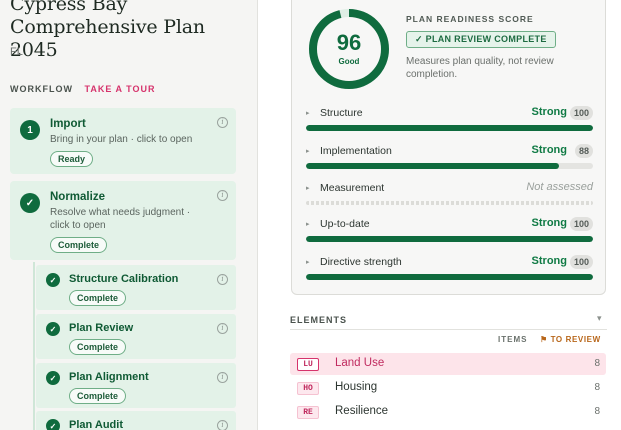 The image size is (621, 430). What do you see at coordinates (448, 329) in the screenshot?
I see `divider` at bounding box center [448, 329].